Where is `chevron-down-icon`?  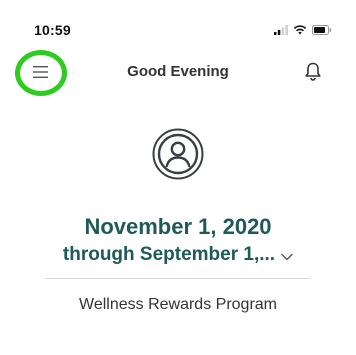
chevron-down-icon is located at coordinates (287, 257).